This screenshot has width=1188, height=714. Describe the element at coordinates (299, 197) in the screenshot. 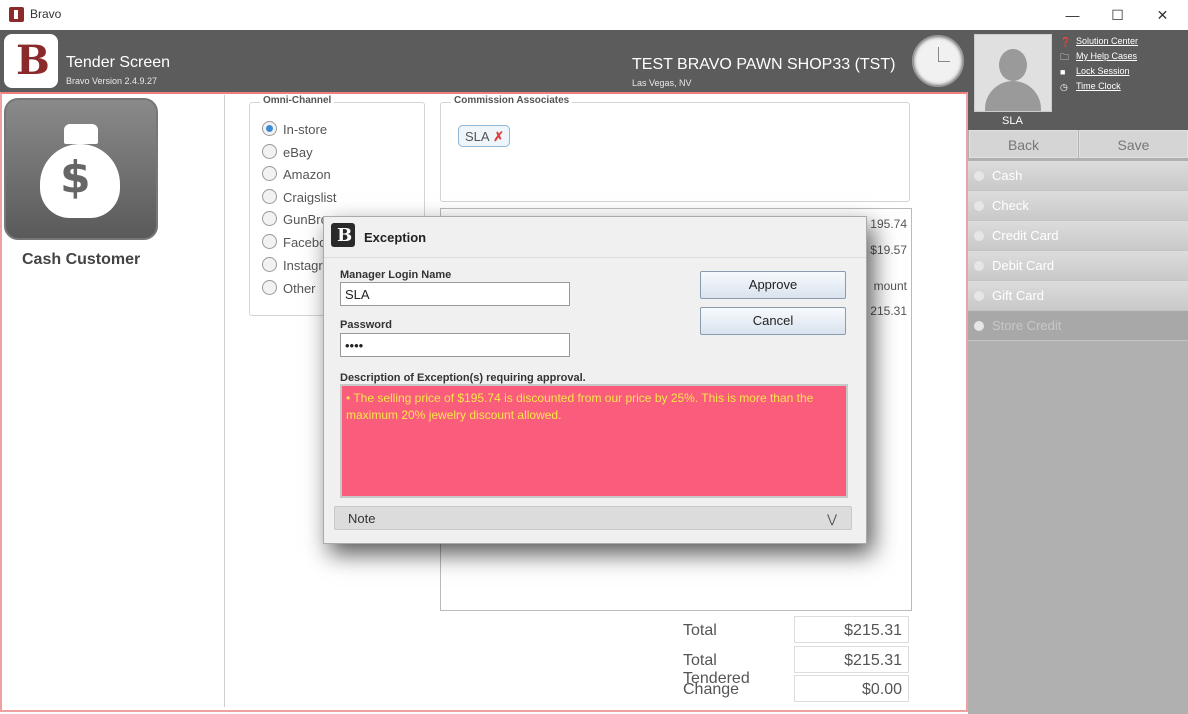

I see `radio-craigslist: Craigslist` at that location.